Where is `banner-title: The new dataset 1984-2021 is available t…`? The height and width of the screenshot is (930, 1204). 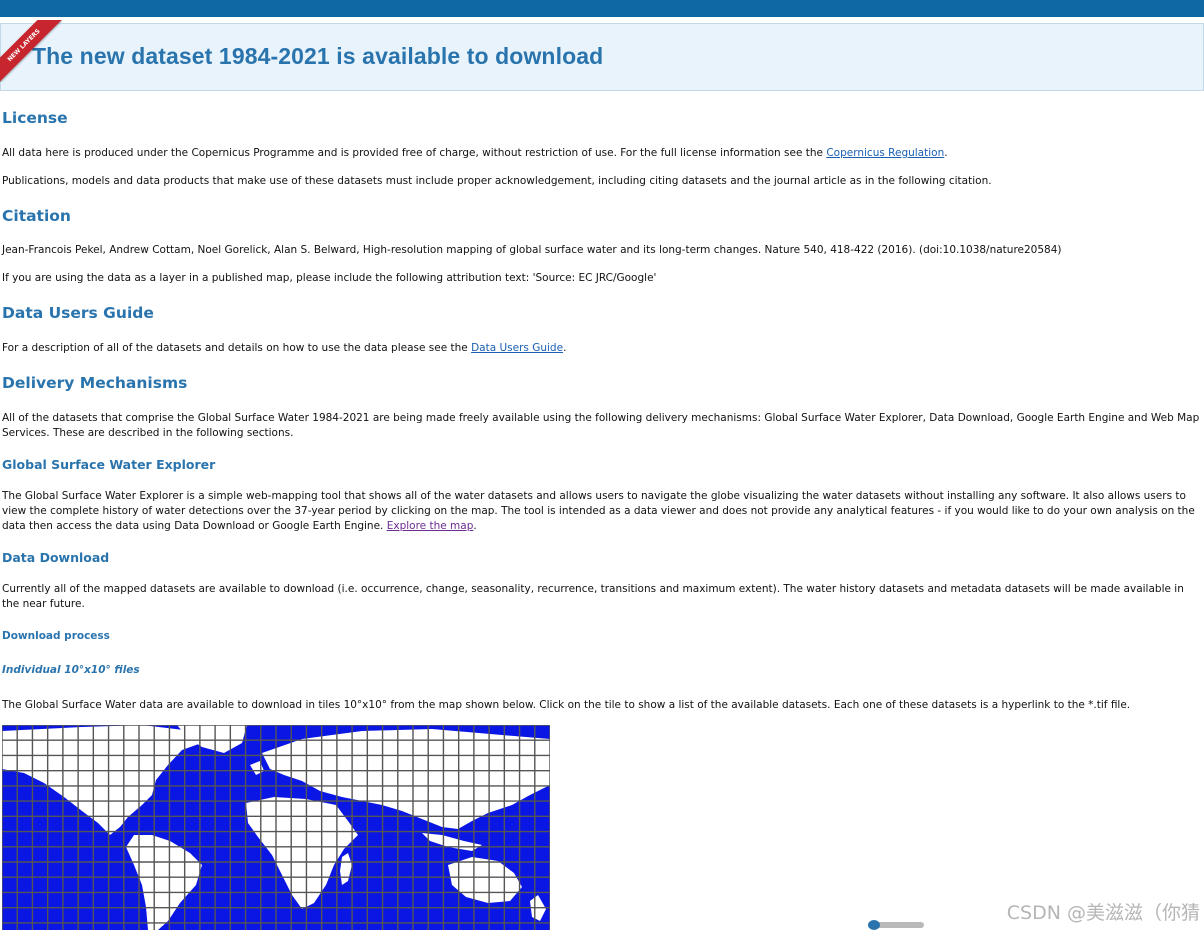
banner-title: The new dataset 1984-2021 is available t… is located at coordinates (318, 56).